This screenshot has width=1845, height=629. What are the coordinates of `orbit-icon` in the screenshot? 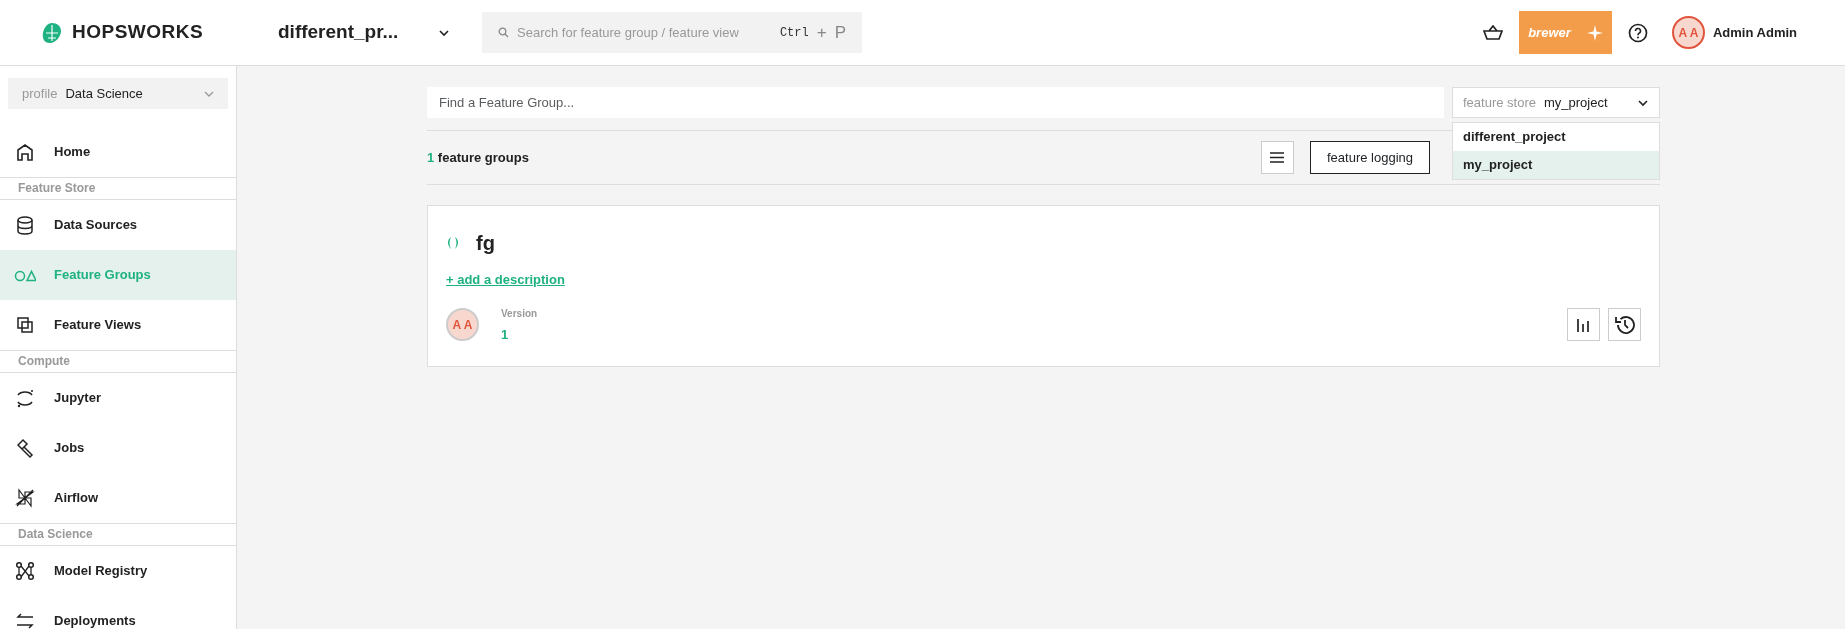 It's located at (25, 398).